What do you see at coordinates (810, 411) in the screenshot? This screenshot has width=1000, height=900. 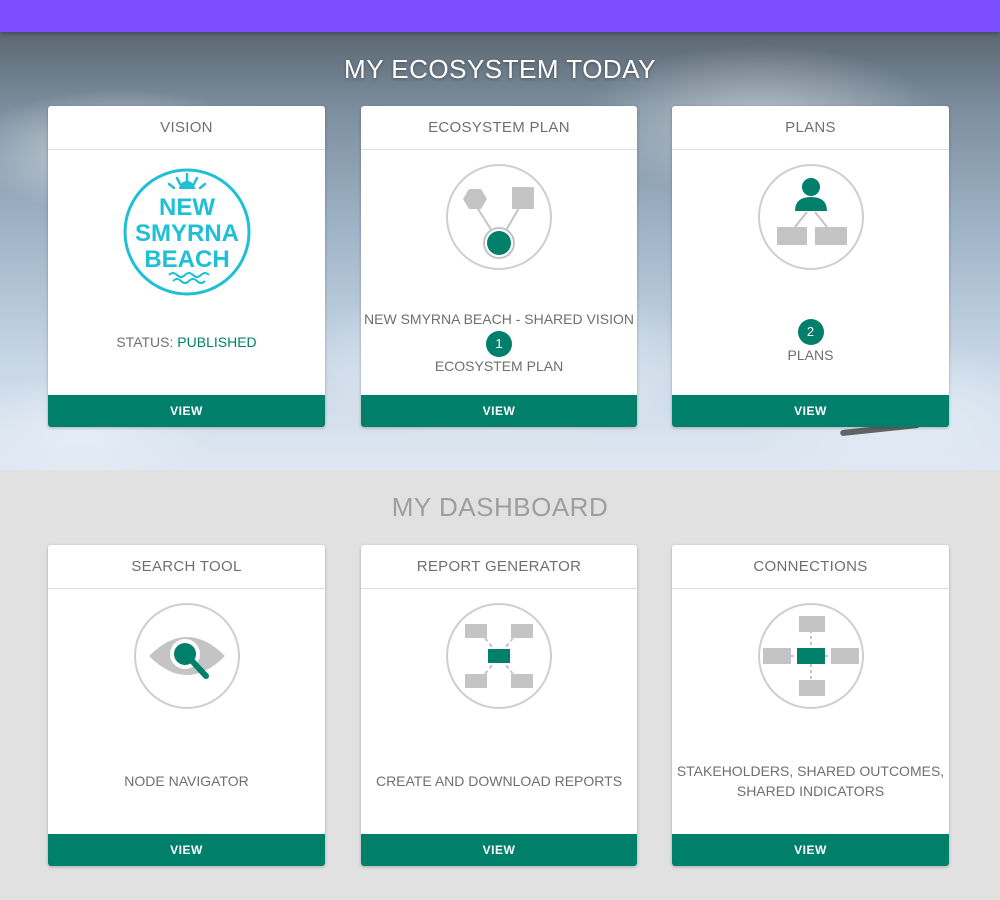 I see `plans-view-button: VIEW` at bounding box center [810, 411].